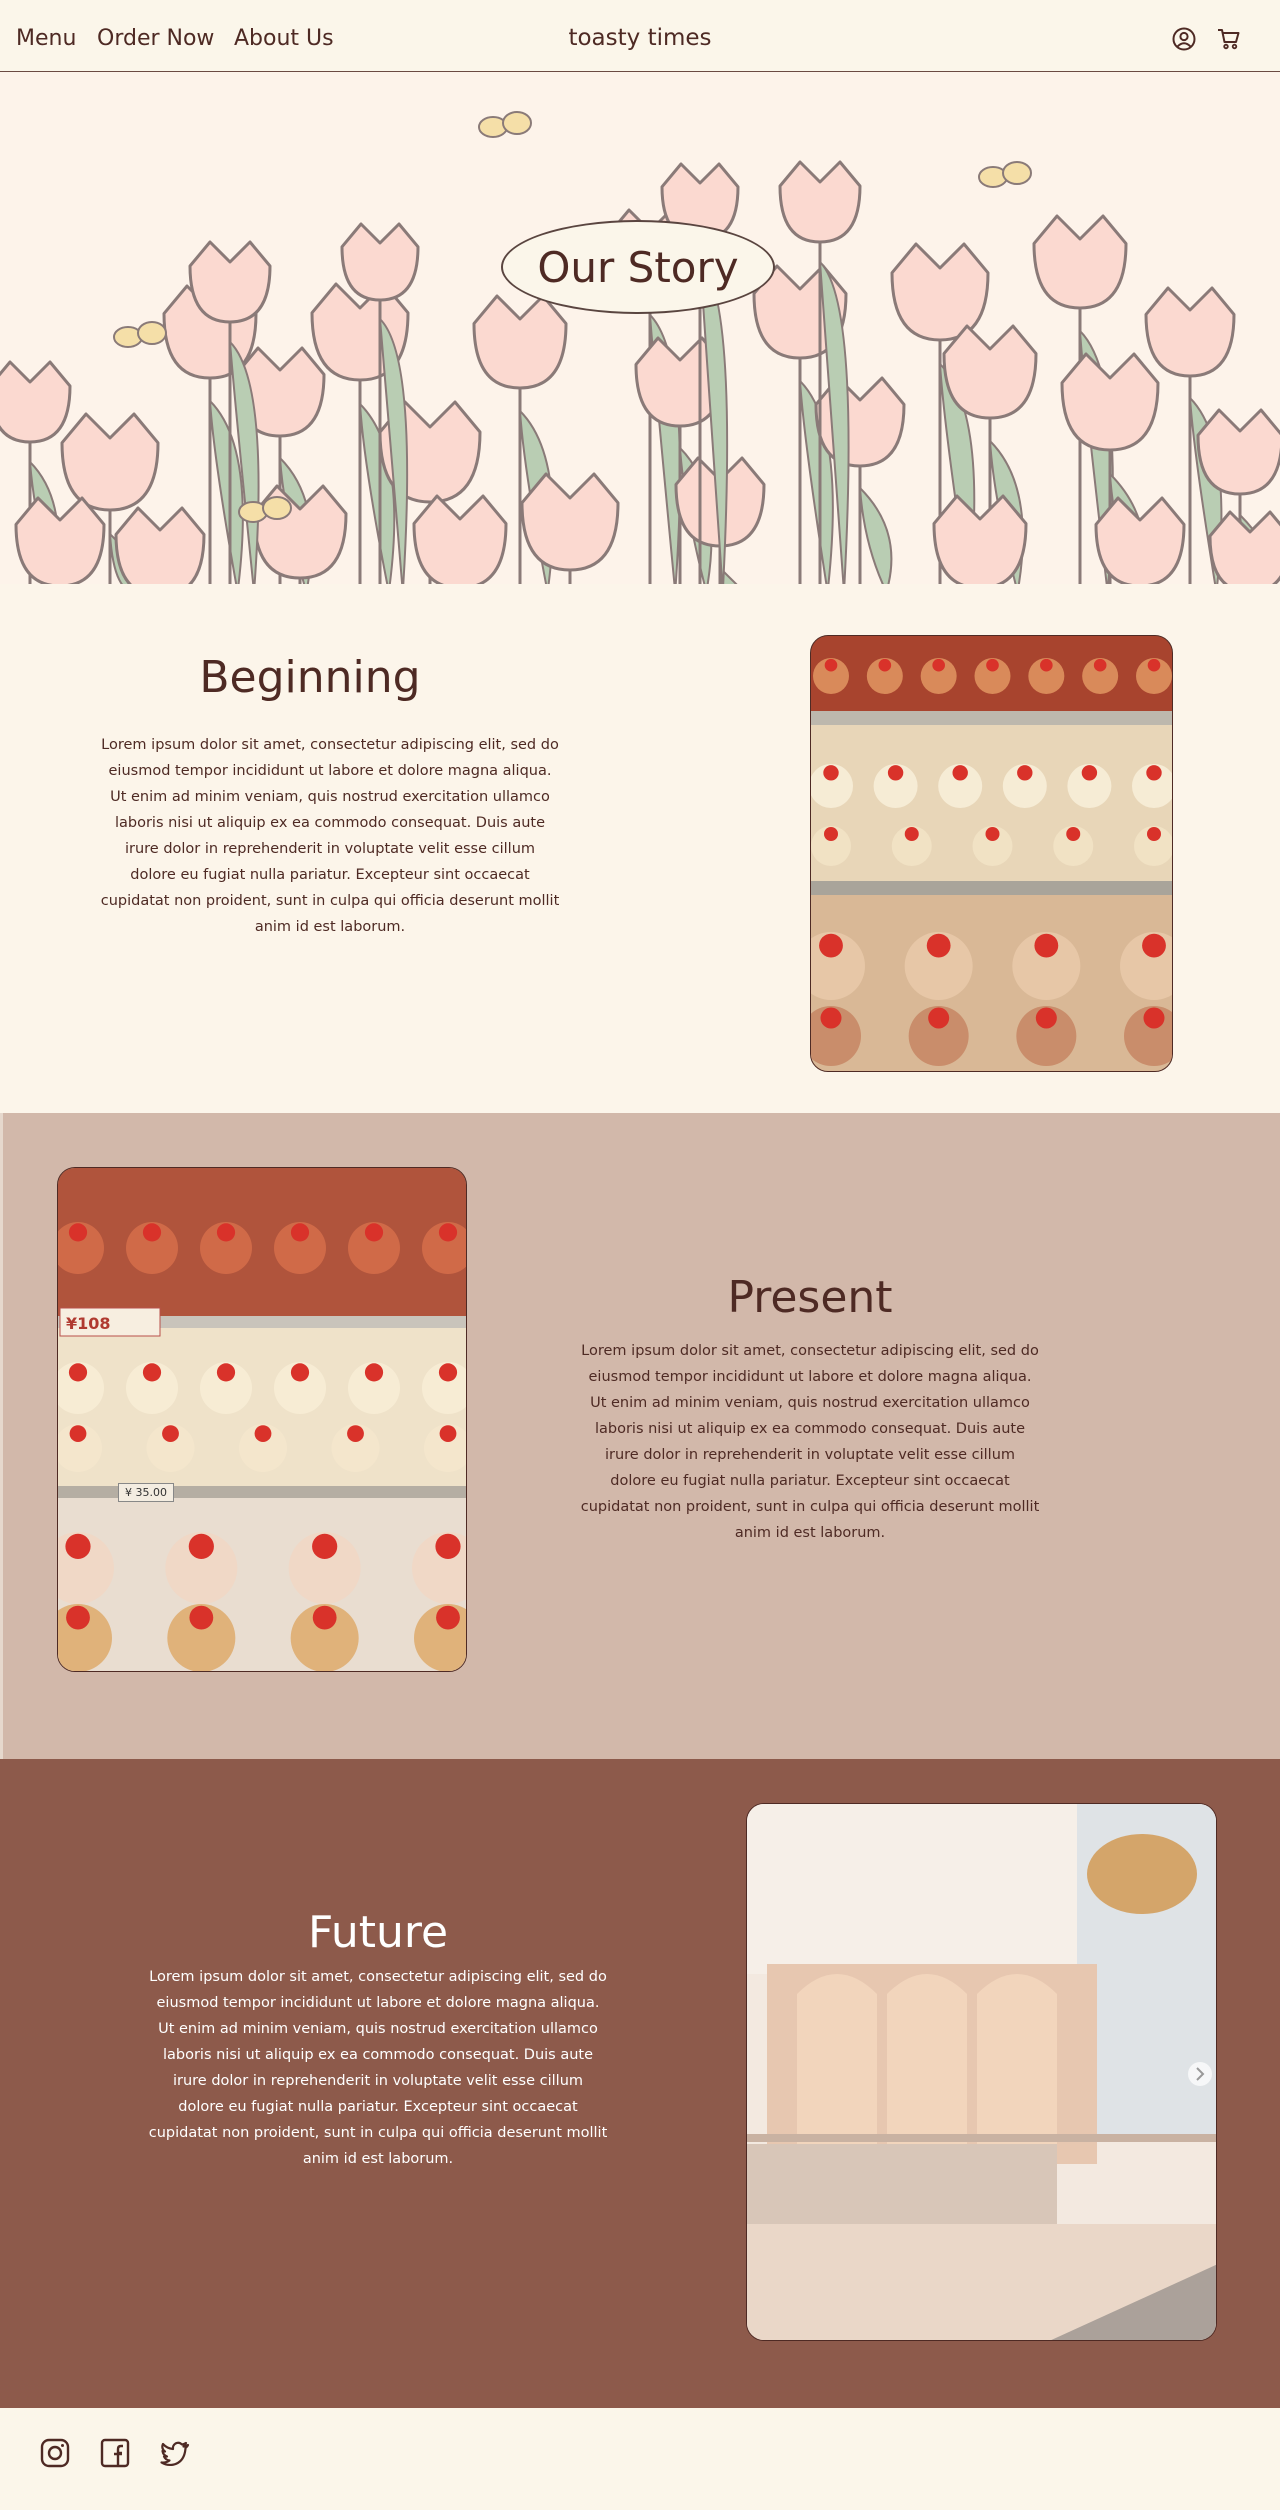  What do you see at coordinates (115, 2453) in the screenshot?
I see `facebook-icon` at bounding box center [115, 2453].